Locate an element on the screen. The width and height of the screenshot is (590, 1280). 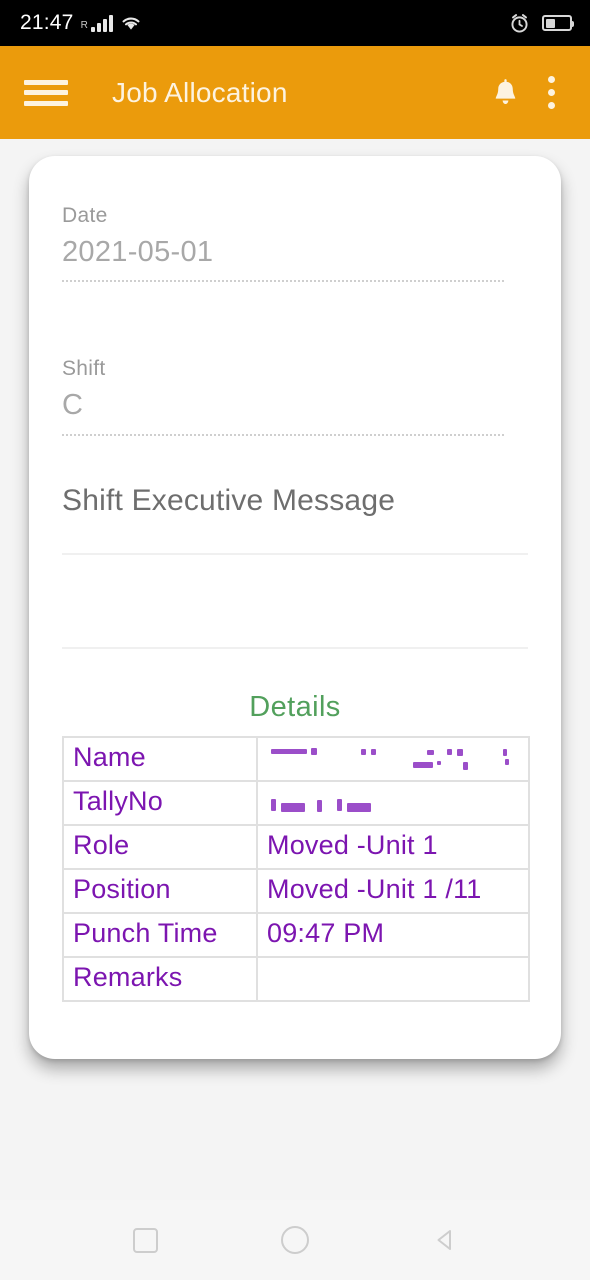
shift-field-label: Shift is located at coordinates (84, 369).